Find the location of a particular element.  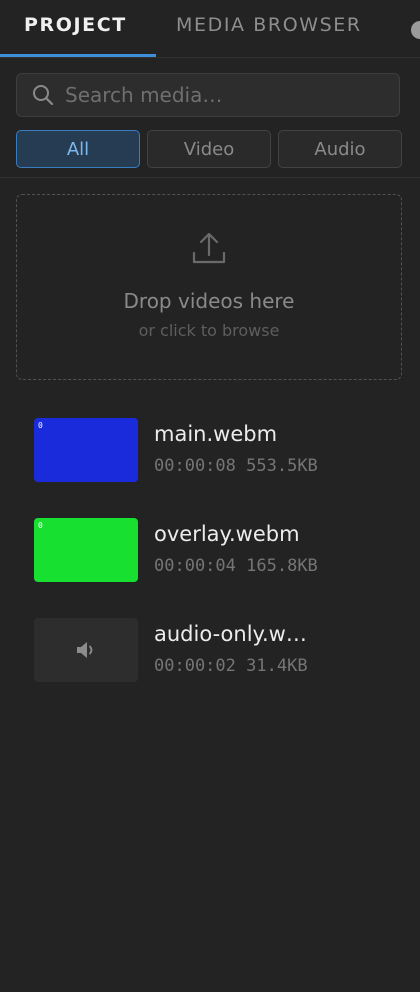

media-size: 553.5KB is located at coordinates (282, 466).